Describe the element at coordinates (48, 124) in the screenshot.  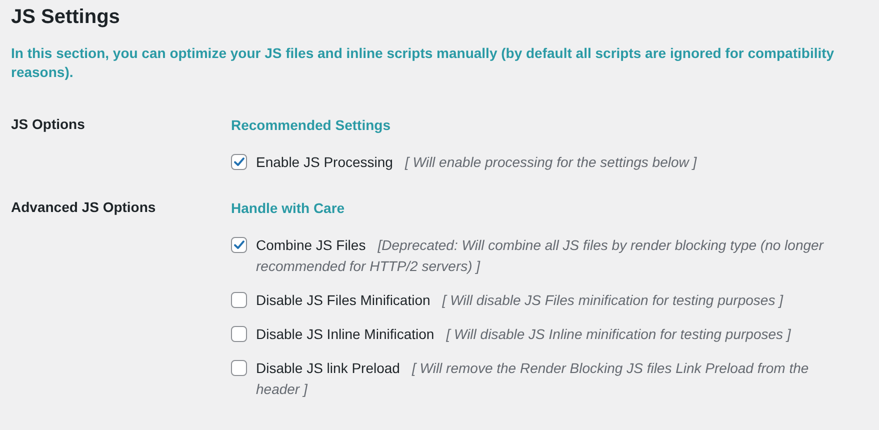
I see `row-label: JS Options` at that location.